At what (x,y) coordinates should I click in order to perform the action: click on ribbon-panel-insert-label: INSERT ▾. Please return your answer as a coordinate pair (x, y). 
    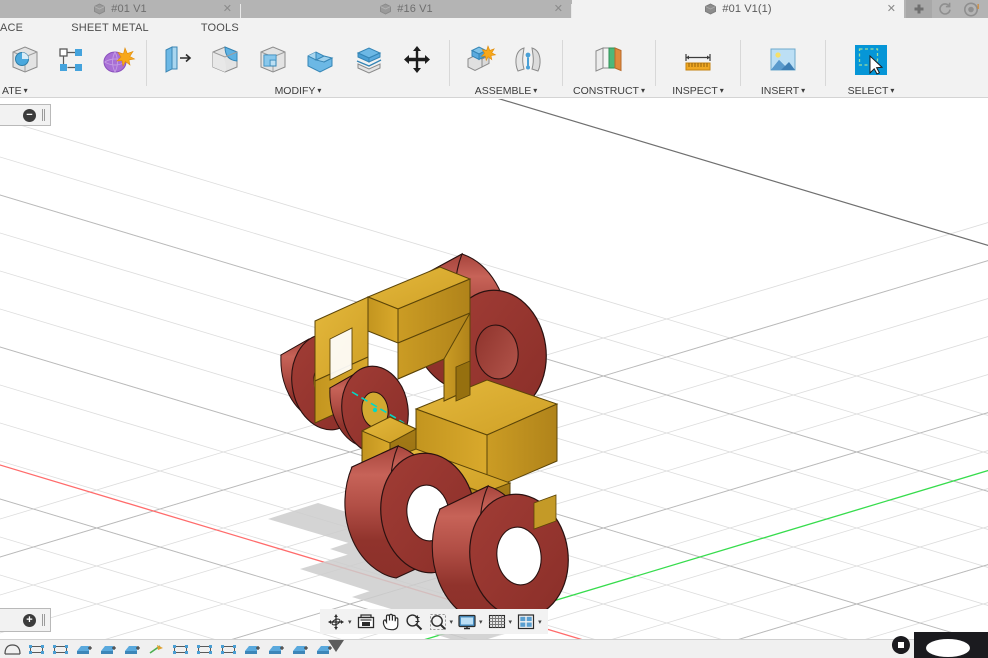
    Looking at the image, I should click on (783, 91).